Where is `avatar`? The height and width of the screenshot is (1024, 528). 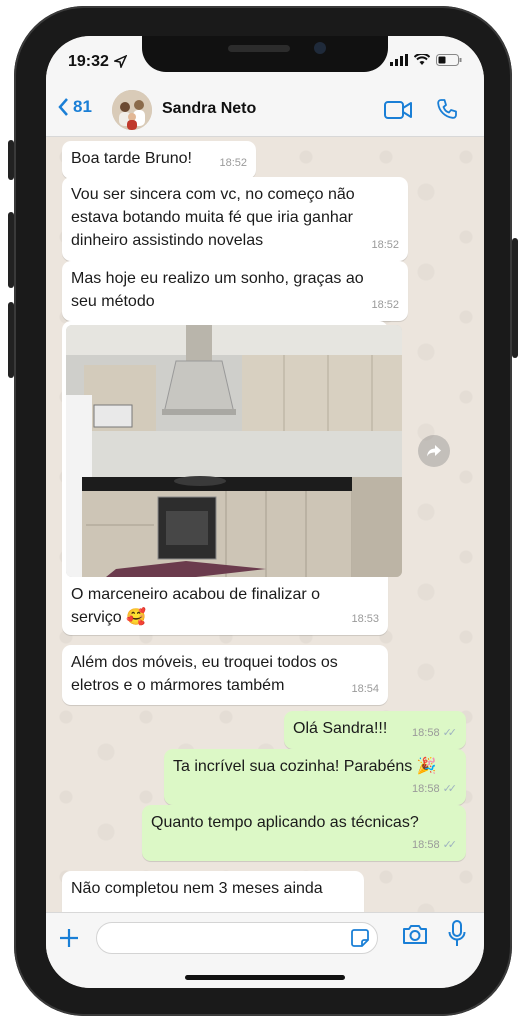 avatar is located at coordinates (132, 110).